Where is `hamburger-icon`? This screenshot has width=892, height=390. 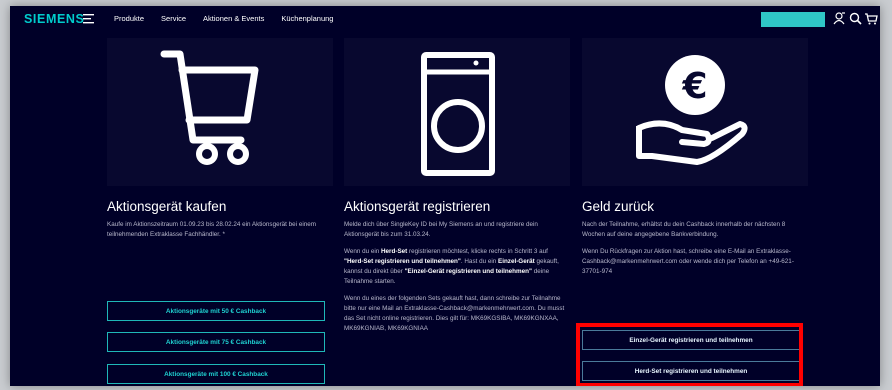 hamburger-icon is located at coordinates (89, 19).